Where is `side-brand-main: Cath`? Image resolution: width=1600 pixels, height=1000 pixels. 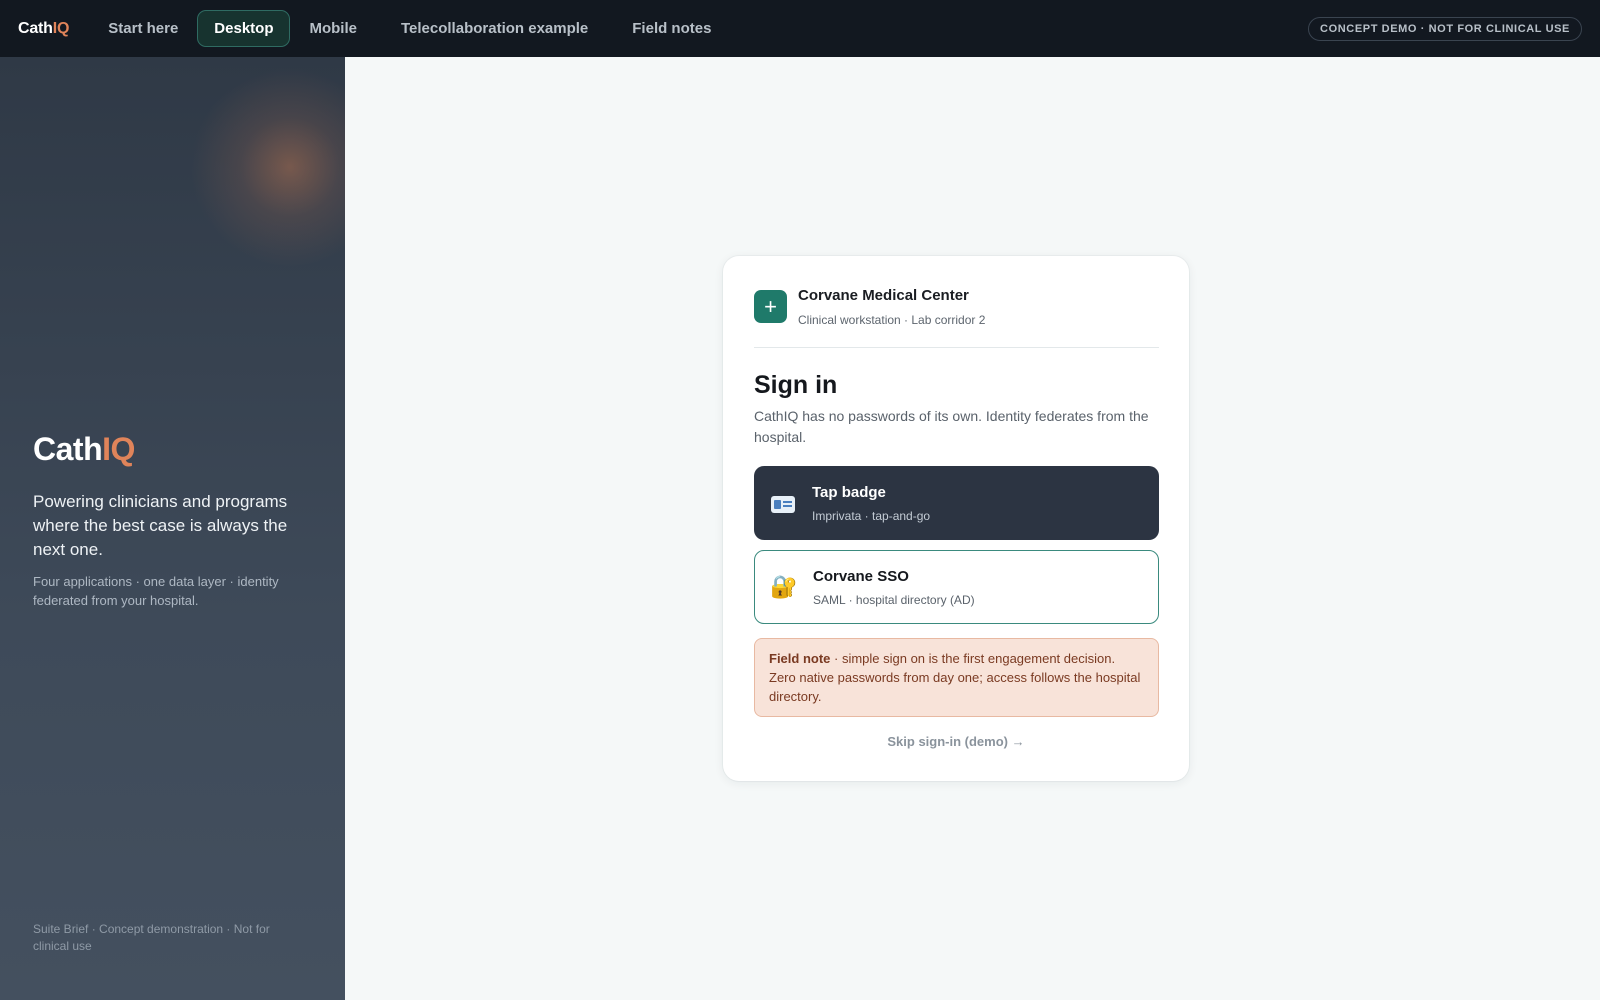
side-brand-main: Cath is located at coordinates (68, 449).